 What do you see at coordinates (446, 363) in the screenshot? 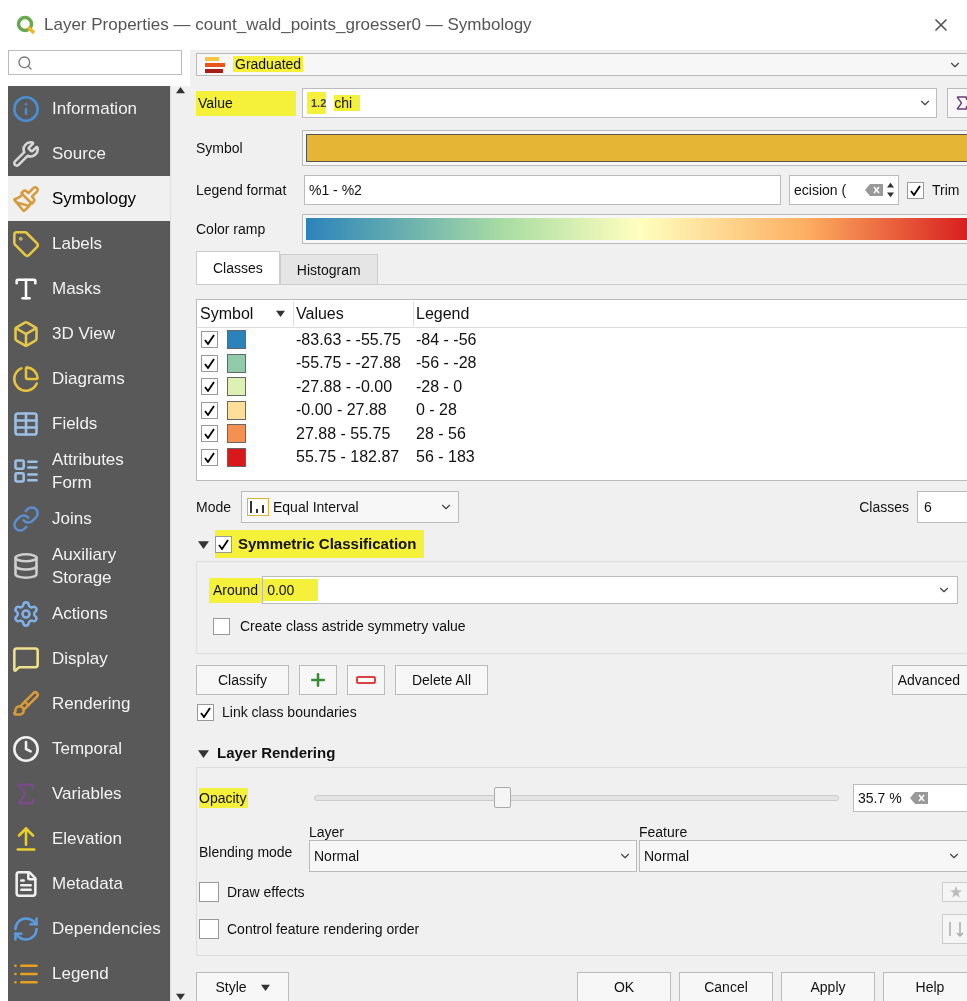
I see `table-cell-text: -56 - -28` at bounding box center [446, 363].